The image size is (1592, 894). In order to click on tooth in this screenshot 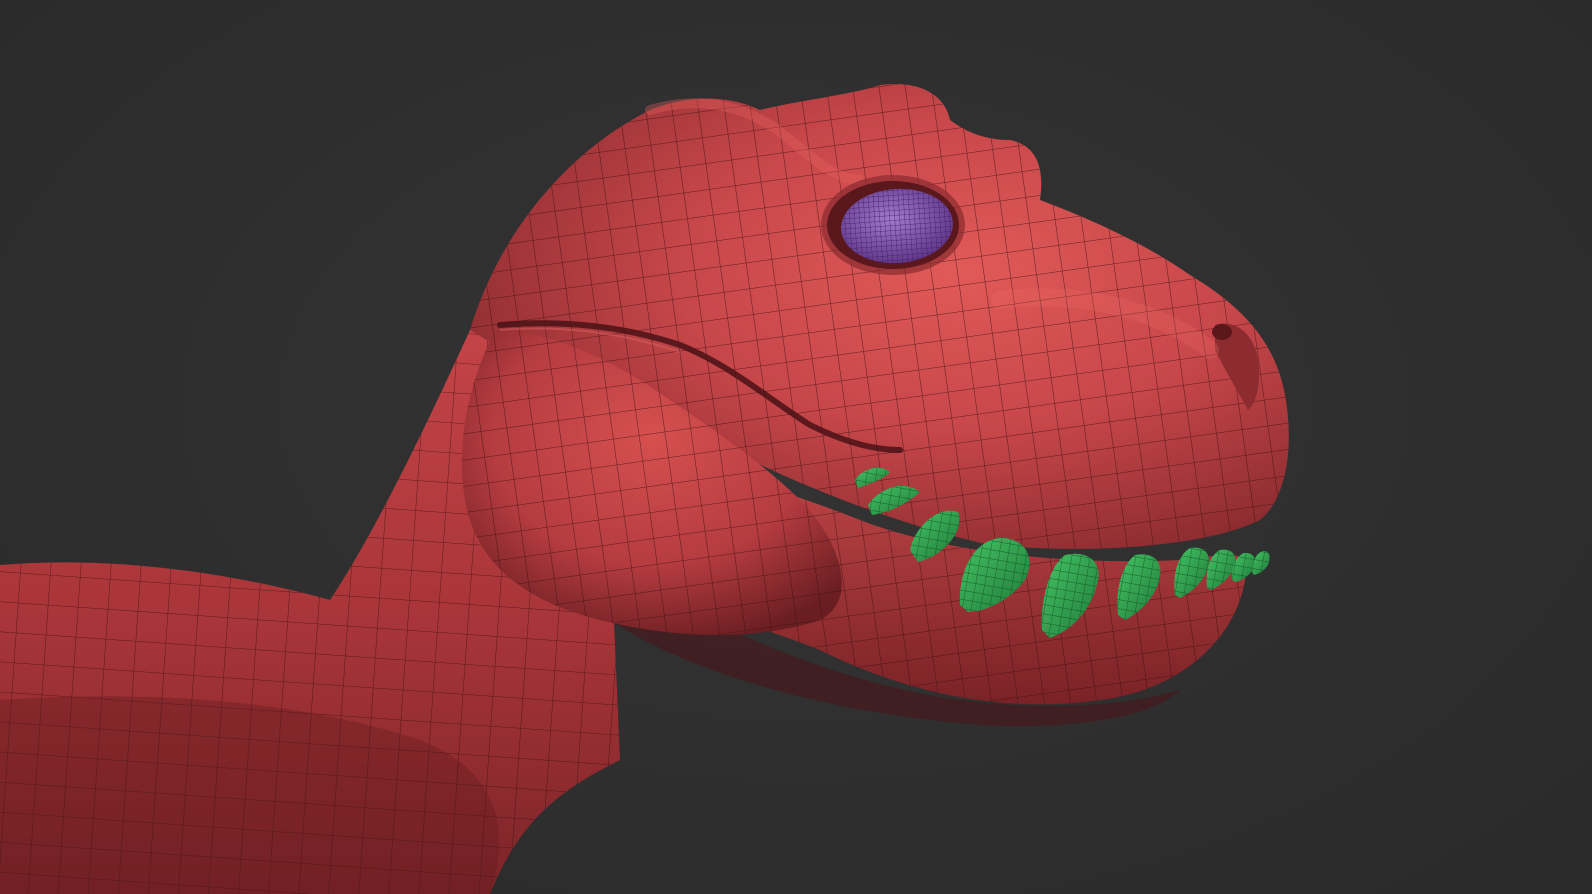, I will do `click(1261, 563)`.